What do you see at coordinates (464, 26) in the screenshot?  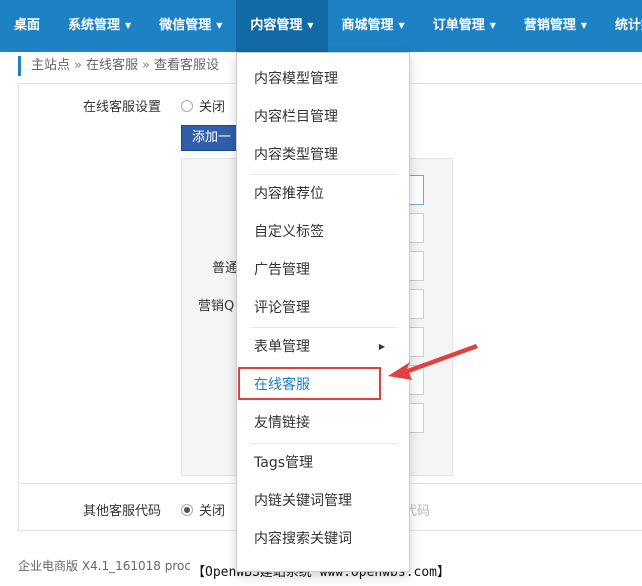 I see `nav-item-orders: 订单管理 ▼` at bounding box center [464, 26].